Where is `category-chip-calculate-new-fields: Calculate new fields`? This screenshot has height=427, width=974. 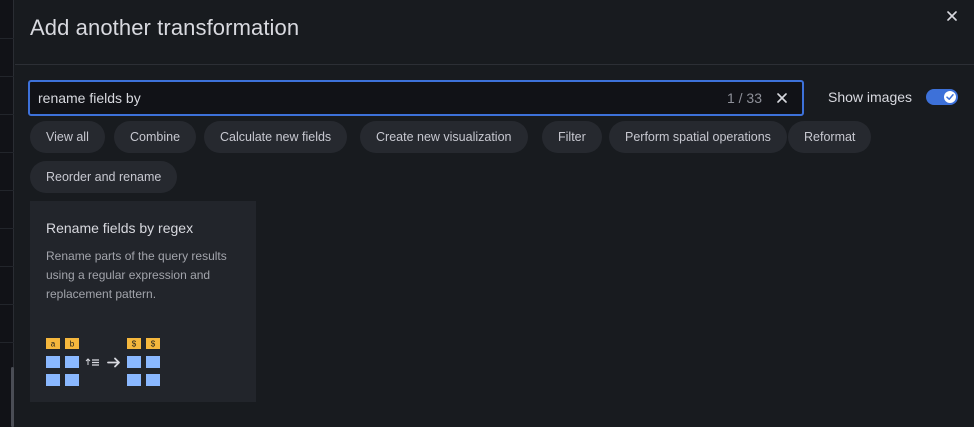
category-chip-calculate-new-fields: Calculate new fields is located at coordinates (276, 137).